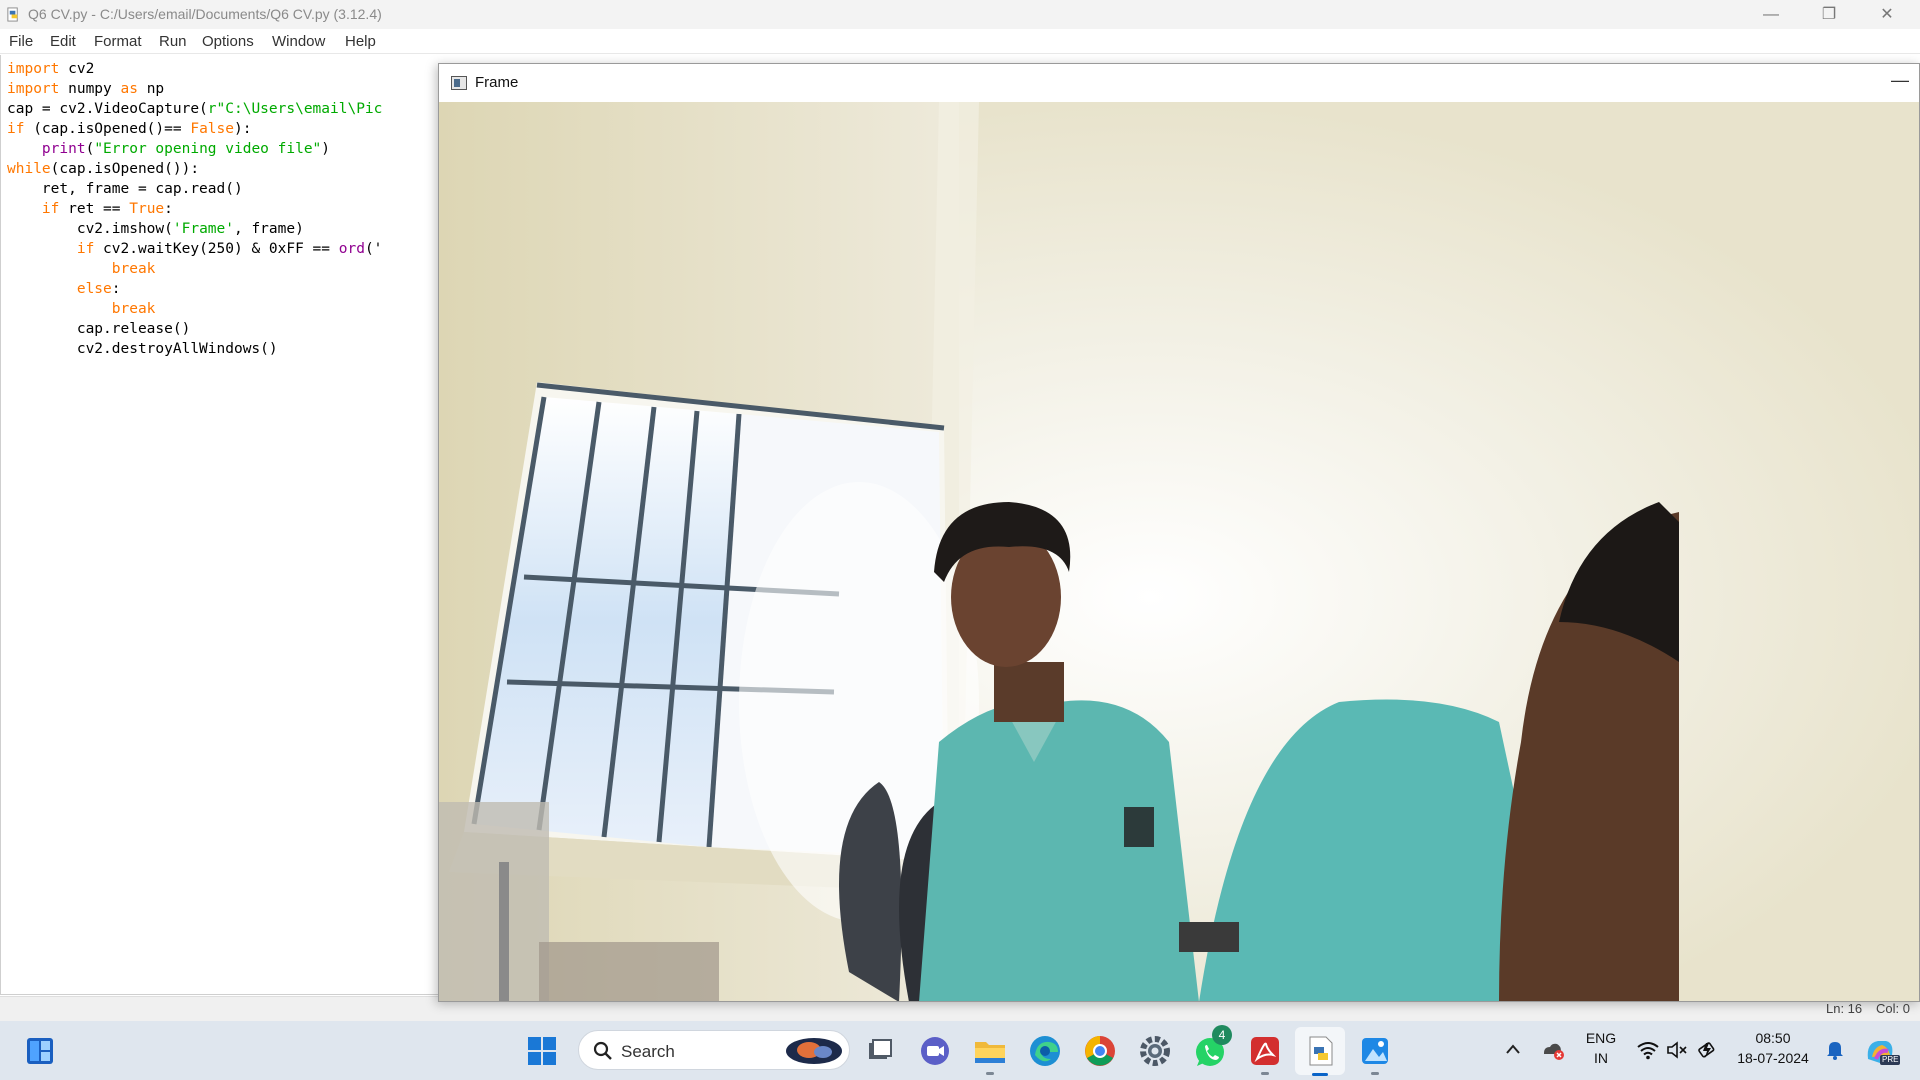  Describe the element at coordinates (243, 129) in the screenshot. I see `code-token: ):` at that location.